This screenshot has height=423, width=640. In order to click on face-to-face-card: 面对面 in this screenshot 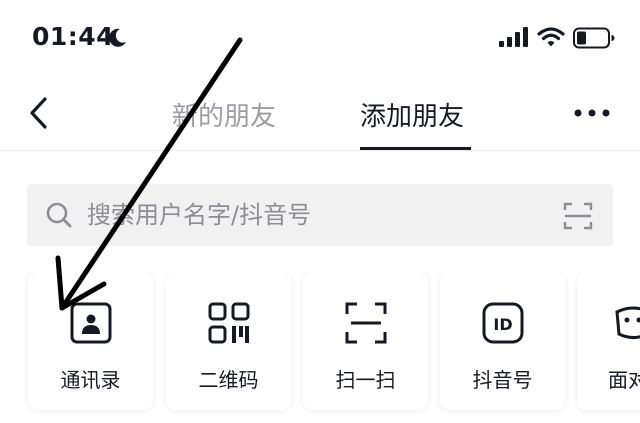, I will do `click(608, 341)`.